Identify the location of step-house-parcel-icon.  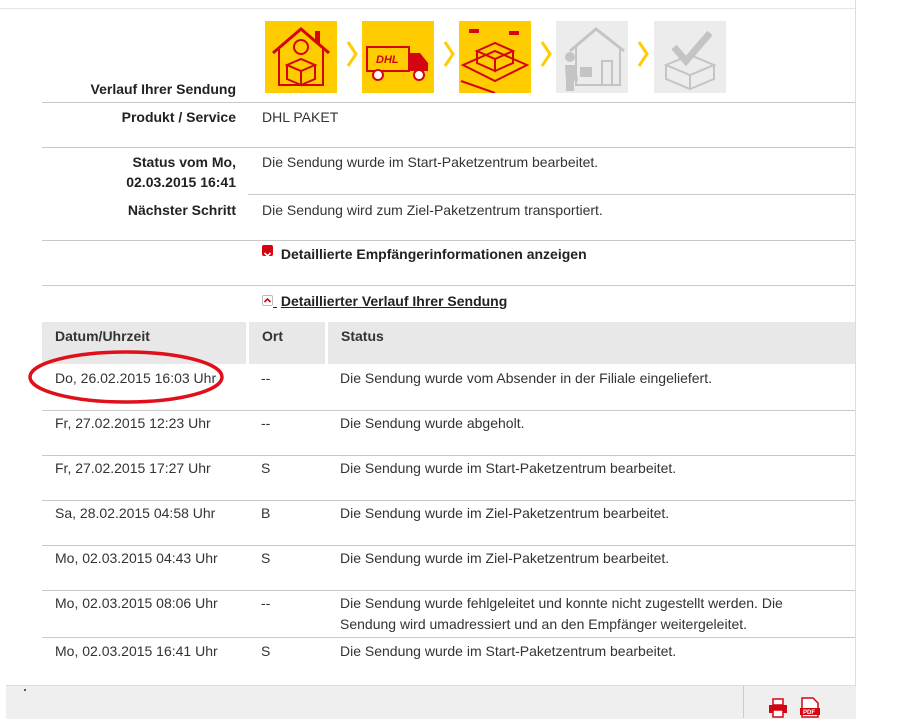
(301, 57).